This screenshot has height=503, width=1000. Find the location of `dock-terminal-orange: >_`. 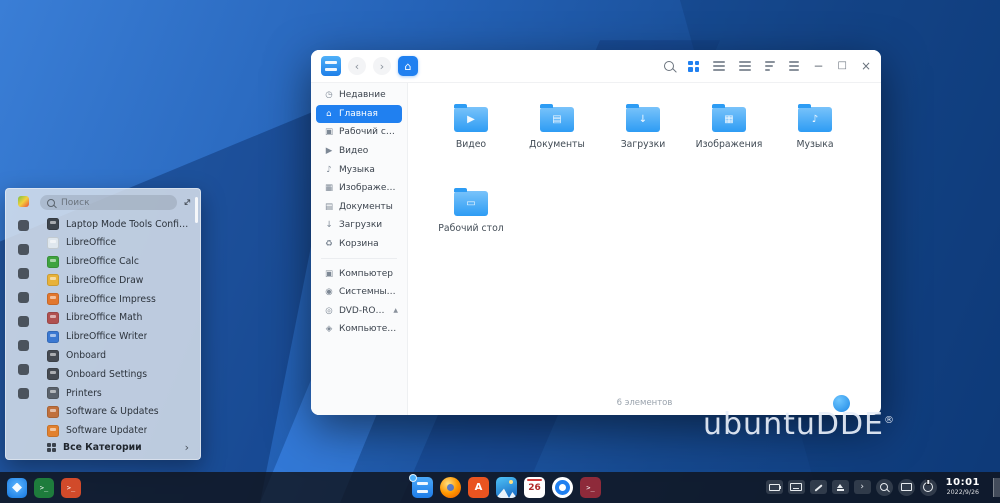

dock-terminal-orange: >_ is located at coordinates (71, 487).